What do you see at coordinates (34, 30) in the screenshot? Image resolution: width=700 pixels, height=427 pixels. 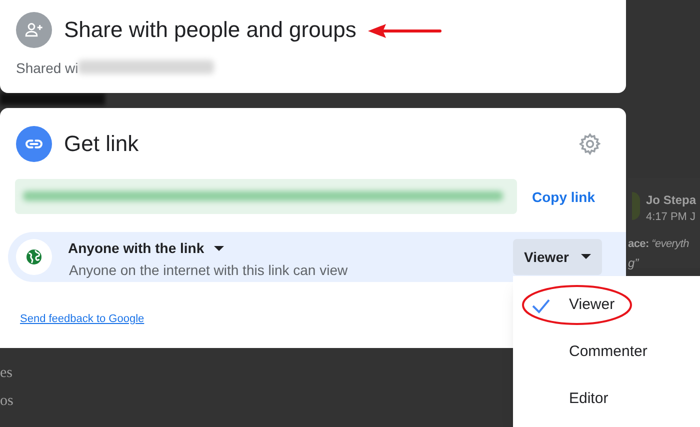 I see `add-person-icon` at bounding box center [34, 30].